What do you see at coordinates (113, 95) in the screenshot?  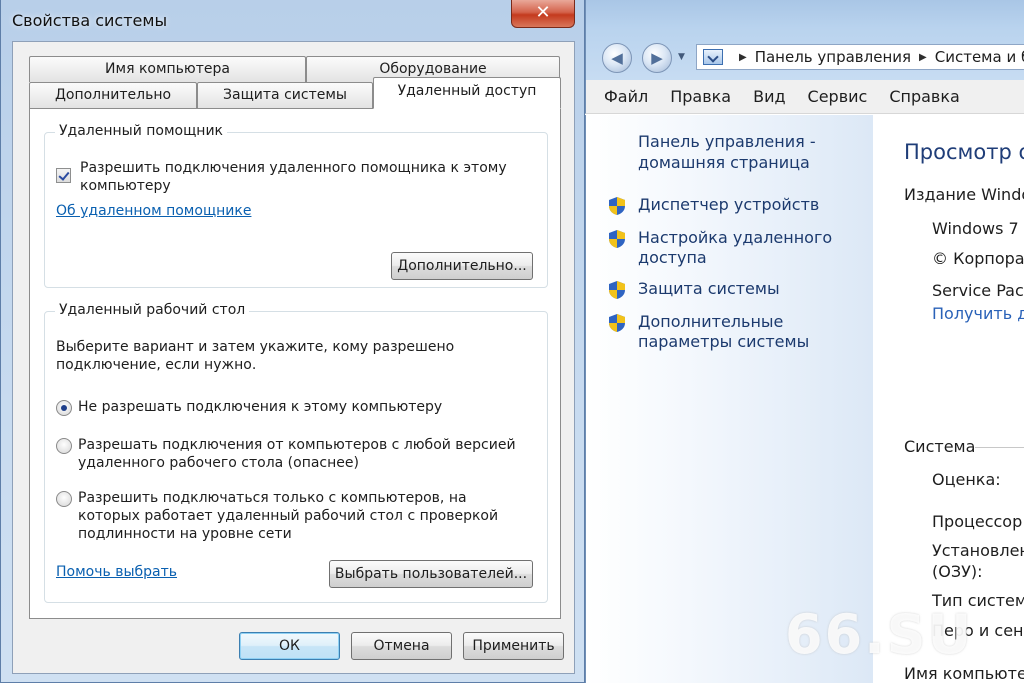 I see `tab-advanced: Дополнительно` at bounding box center [113, 95].